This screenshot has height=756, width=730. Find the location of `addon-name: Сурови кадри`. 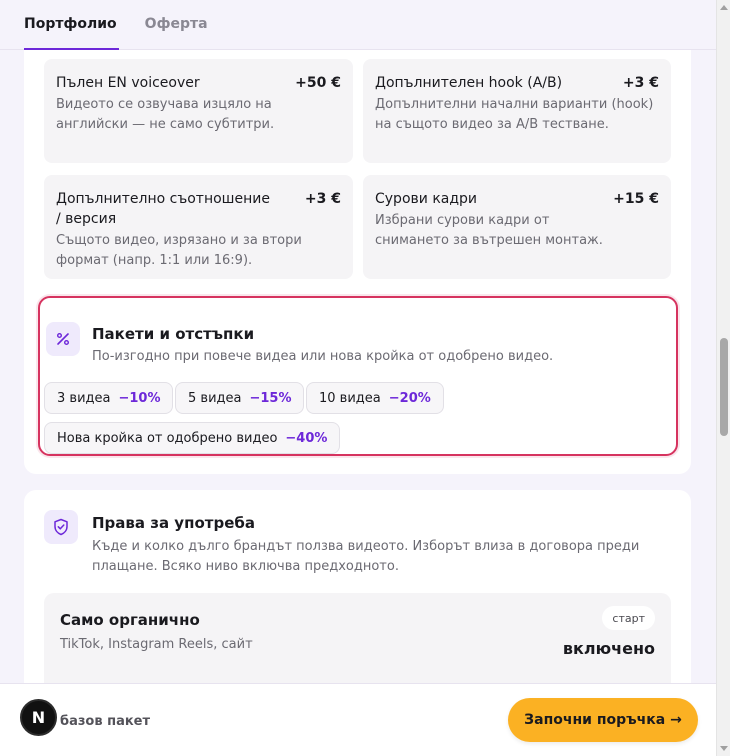

addon-name: Сурови кадри is located at coordinates (426, 199).